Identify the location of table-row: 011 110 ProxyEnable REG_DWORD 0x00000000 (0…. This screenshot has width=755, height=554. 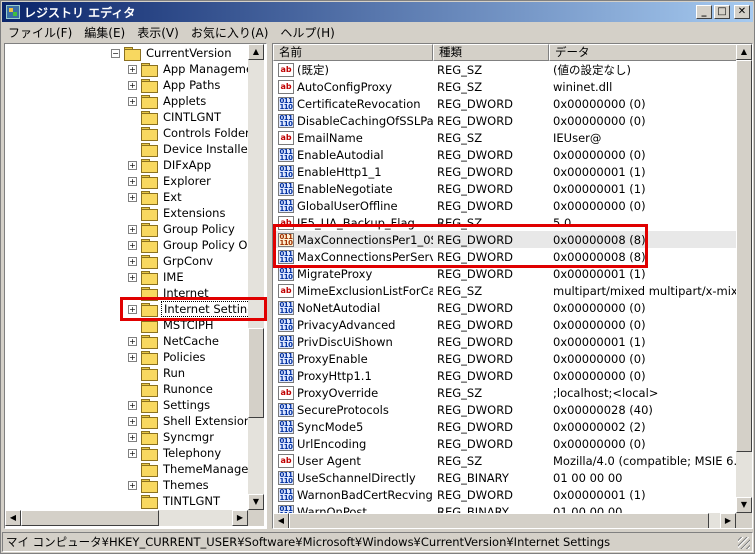
(506, 358).